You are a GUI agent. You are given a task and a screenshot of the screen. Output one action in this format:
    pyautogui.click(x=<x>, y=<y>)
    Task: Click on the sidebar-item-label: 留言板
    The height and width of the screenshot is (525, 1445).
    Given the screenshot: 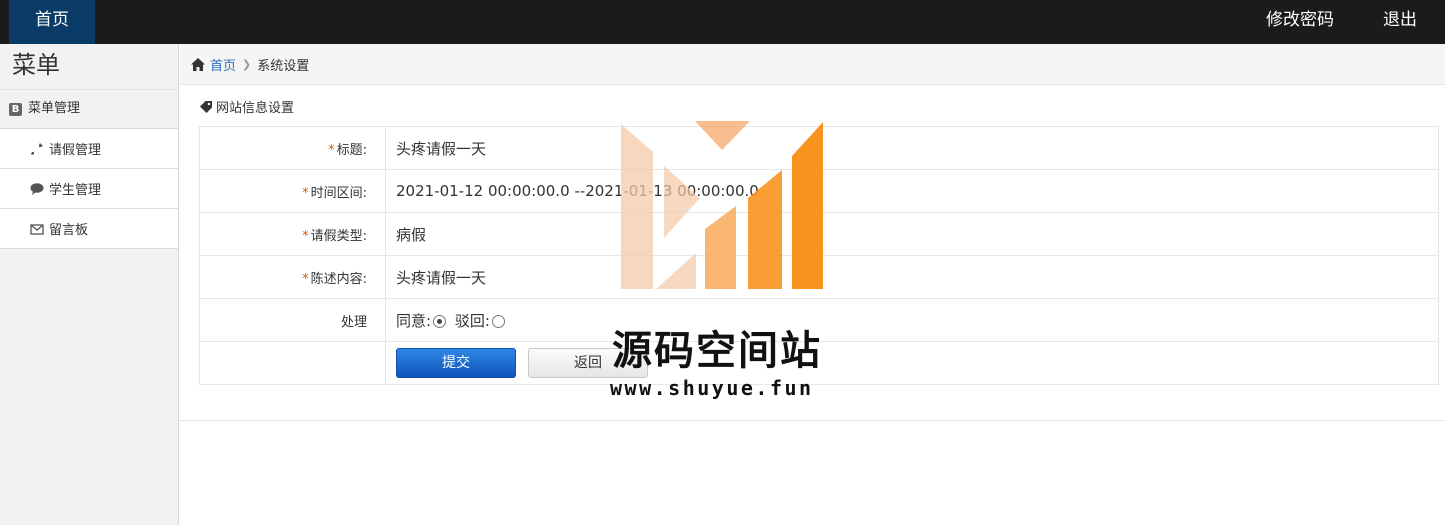 What is the action you would take?
    pyautogui.click(x=69, y=230)
    